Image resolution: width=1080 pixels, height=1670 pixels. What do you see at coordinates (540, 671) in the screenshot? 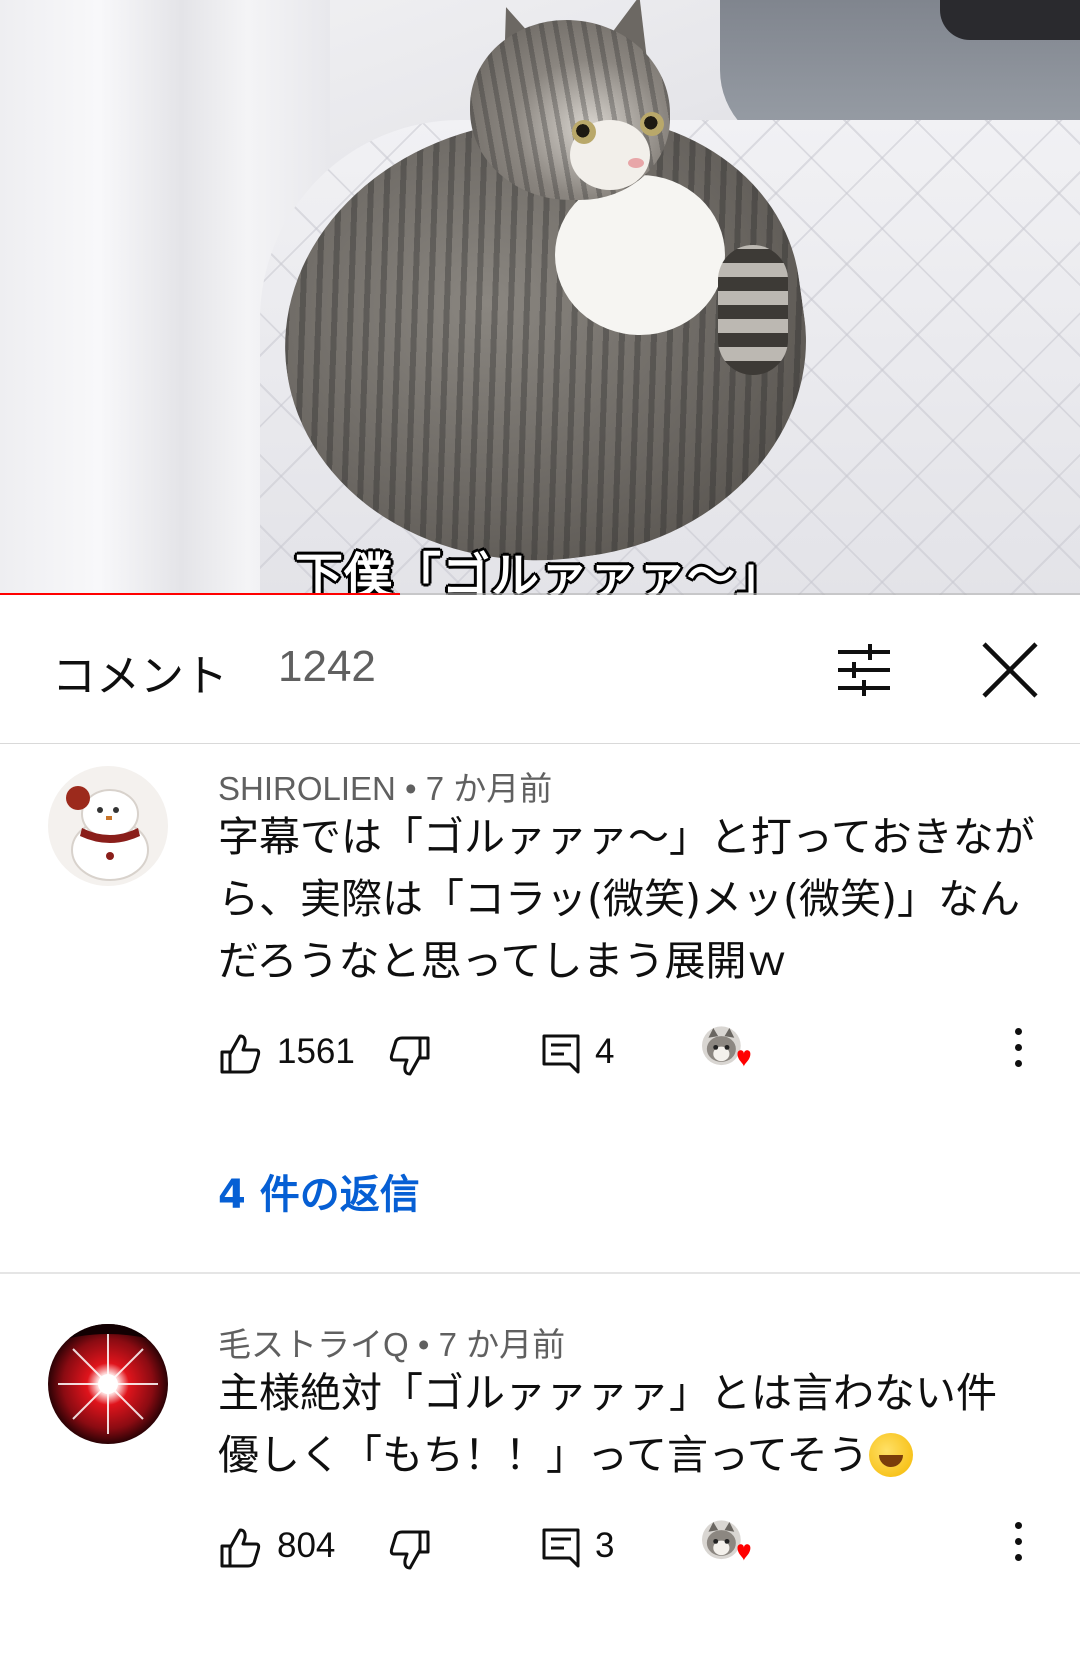
I see `comments-header: コメント 1242` at bounding box center [540, 671].